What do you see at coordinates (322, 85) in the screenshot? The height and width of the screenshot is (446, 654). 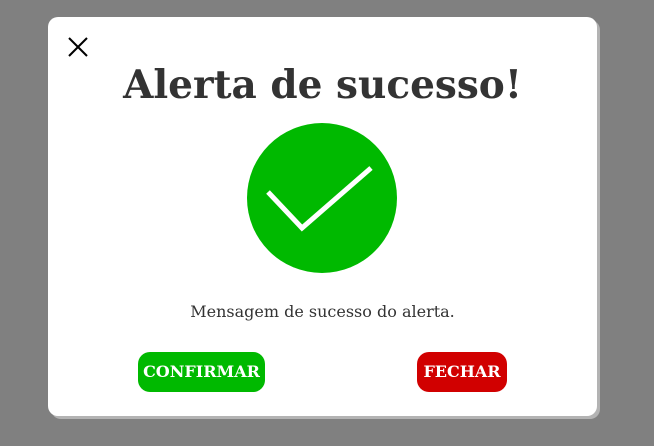 I see `alert-title: Alerta de sucesso!` at bounding box center [322, 85].